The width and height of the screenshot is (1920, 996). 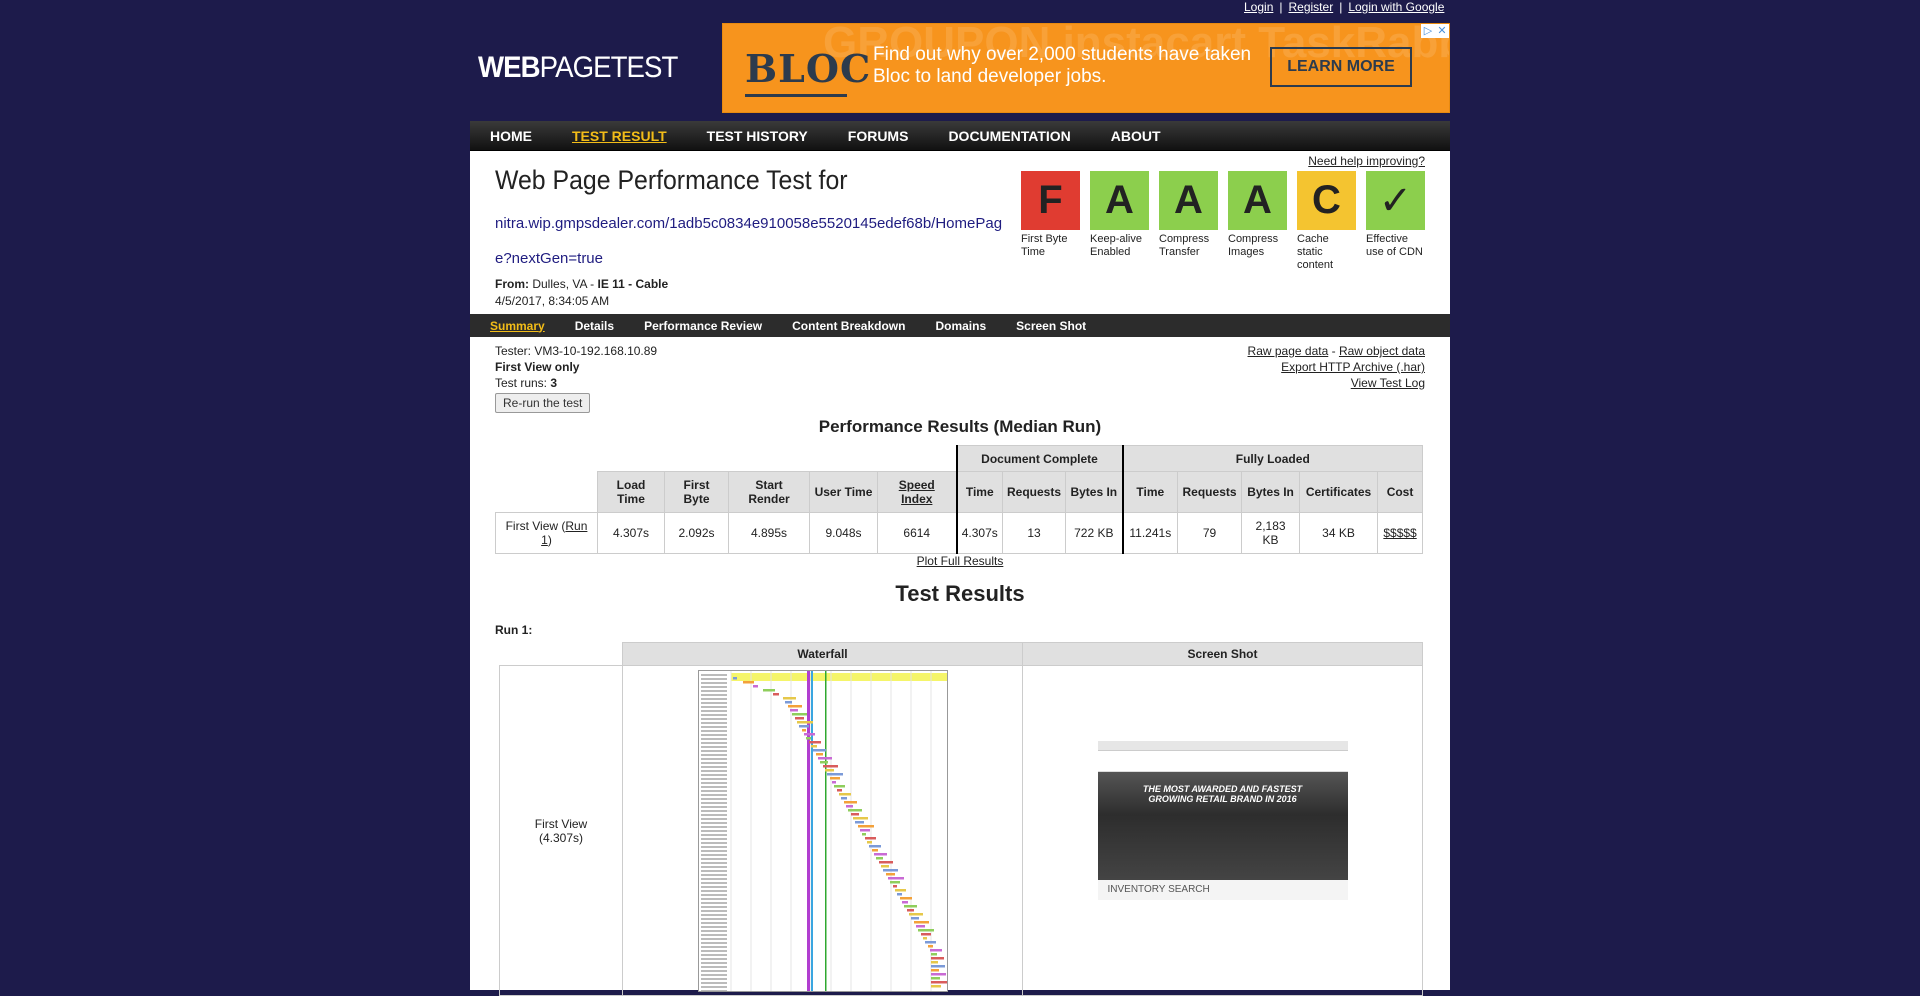 I want to click on row-label: First View (Run 1), so click(x=546, y=533).